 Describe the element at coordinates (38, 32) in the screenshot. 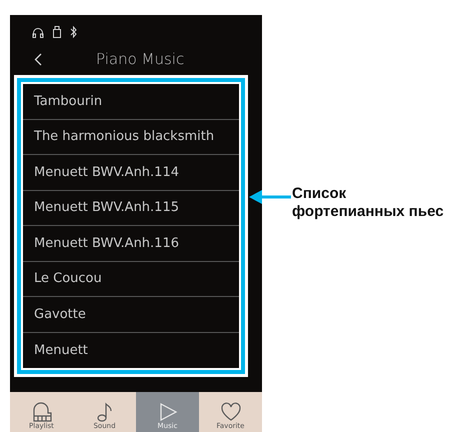

I see `headphones-icon` at that location.